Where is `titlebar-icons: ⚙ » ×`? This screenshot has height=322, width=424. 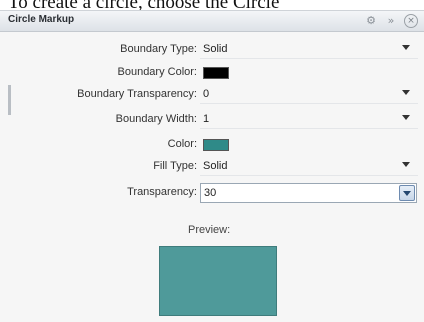 titlebar-icons: ⚙ » × is located at coordinates (391, 21).